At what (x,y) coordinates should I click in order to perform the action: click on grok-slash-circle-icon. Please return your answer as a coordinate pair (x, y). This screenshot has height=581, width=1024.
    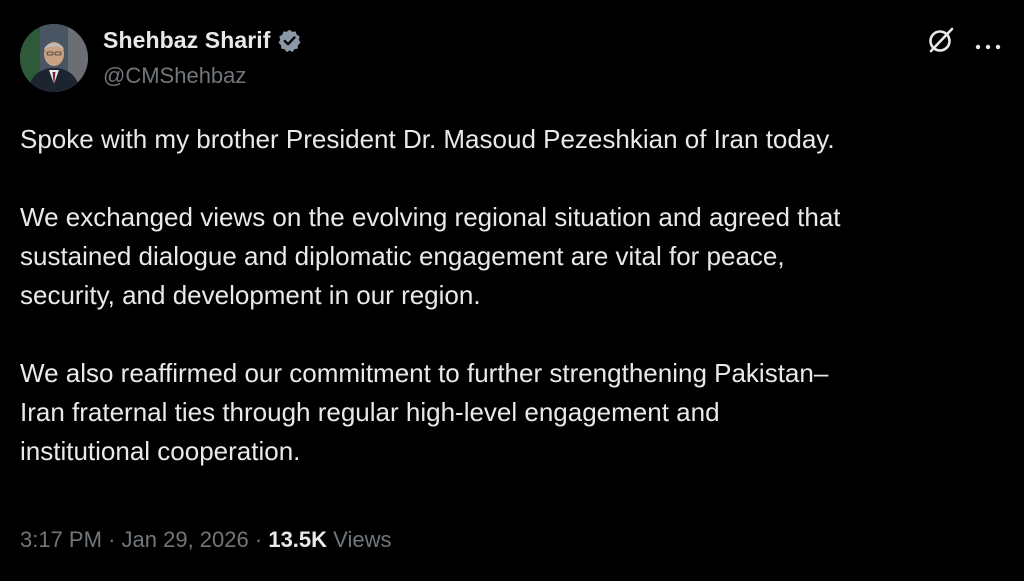
    Looking at the image, I should click on (941, 40).